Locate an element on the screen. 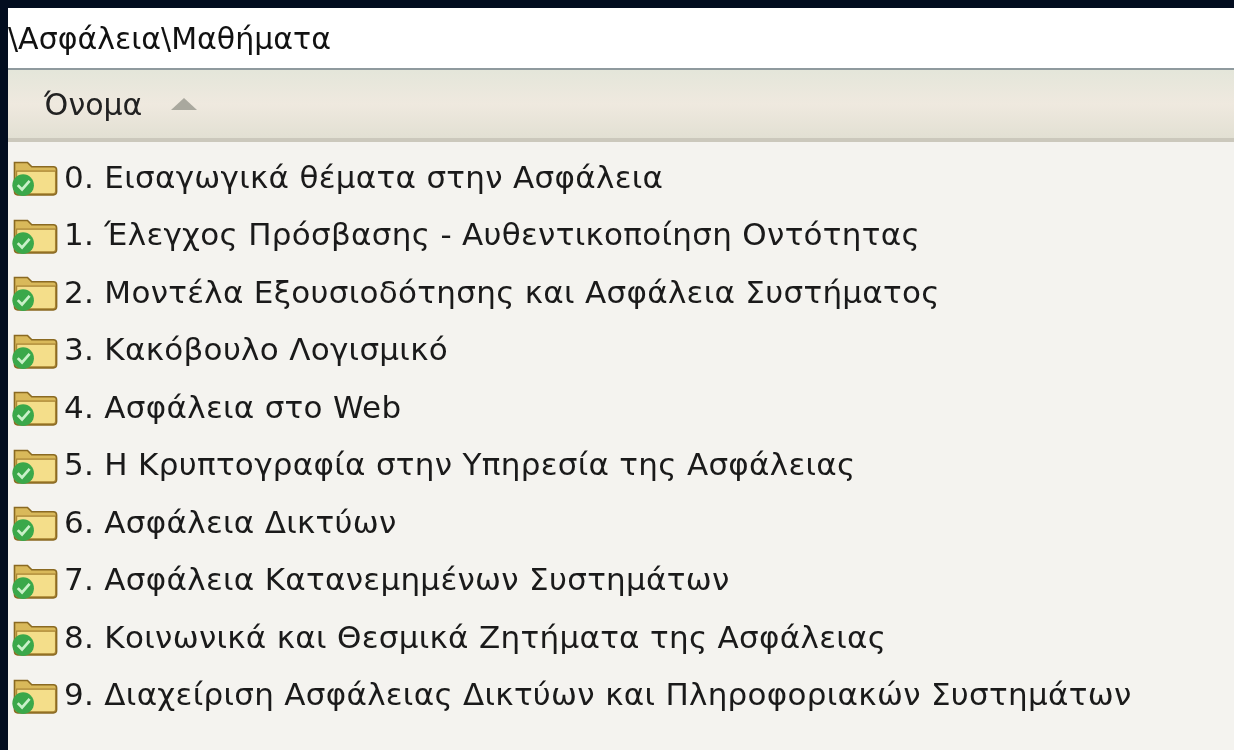  folder-item: 6. Ασφάλεια Δικτύων is located at coordinates (621, 522).